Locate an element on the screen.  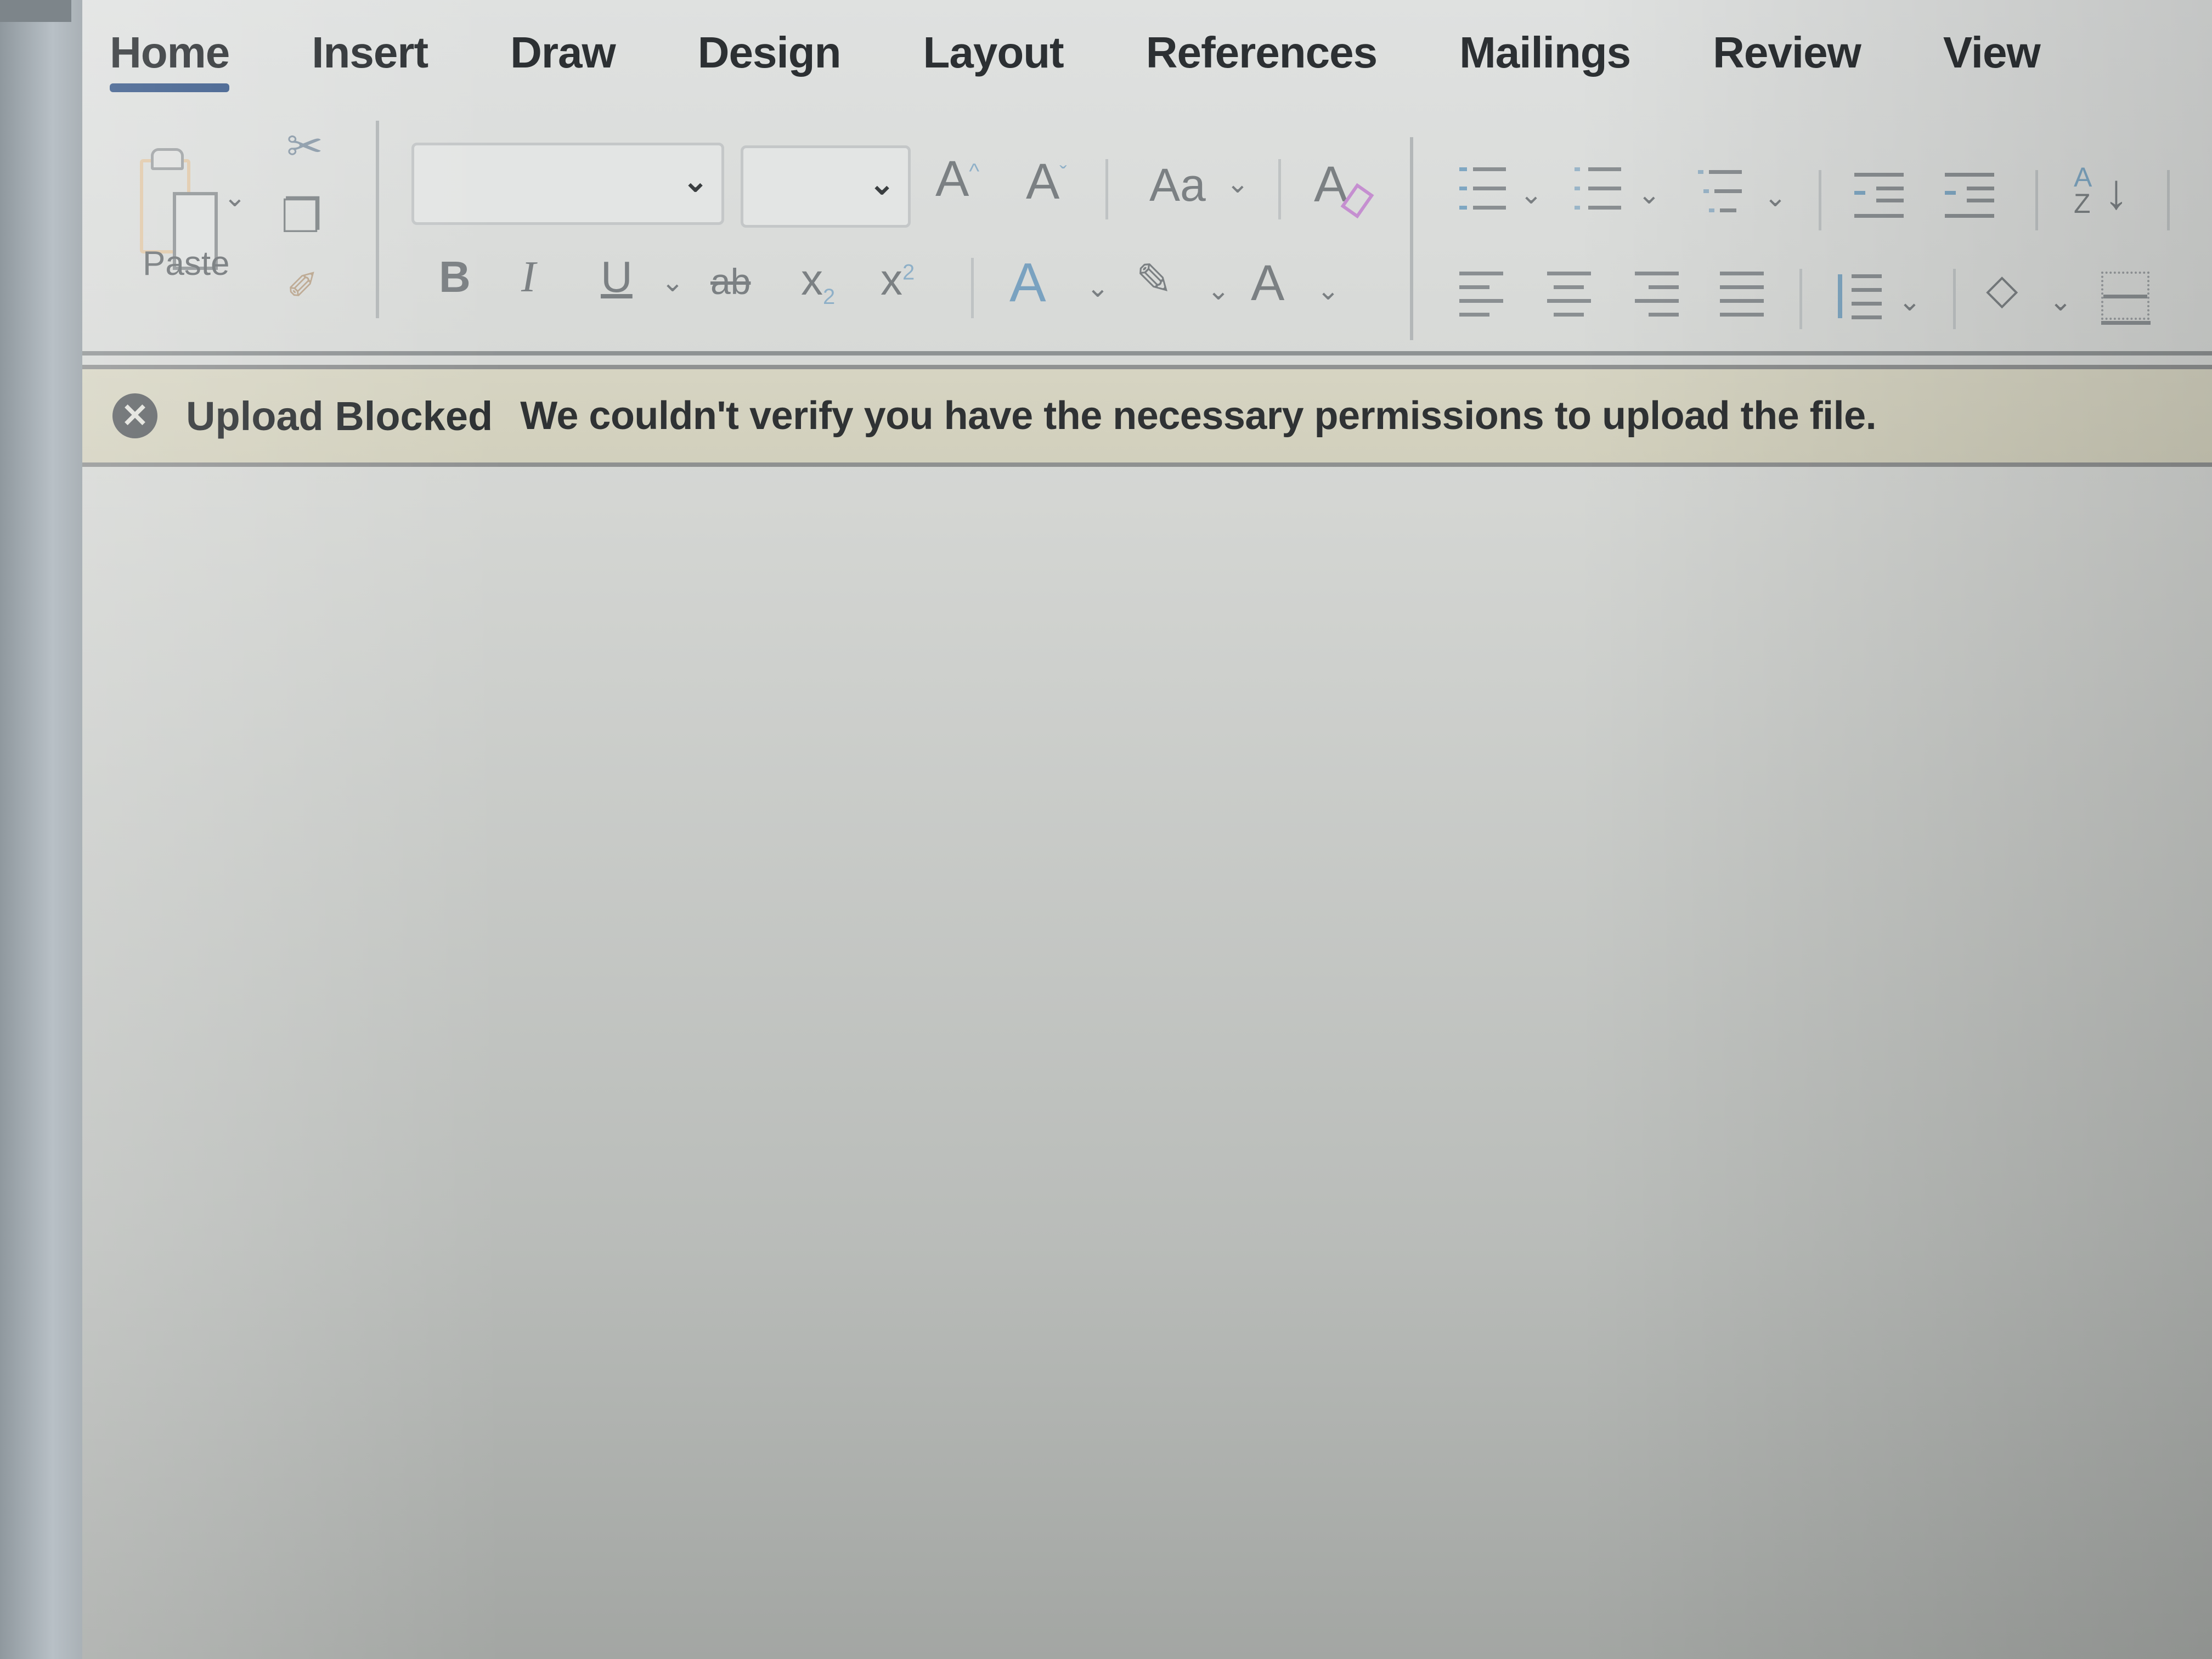
ribbon-divider is located at coordinates (1147, 353).